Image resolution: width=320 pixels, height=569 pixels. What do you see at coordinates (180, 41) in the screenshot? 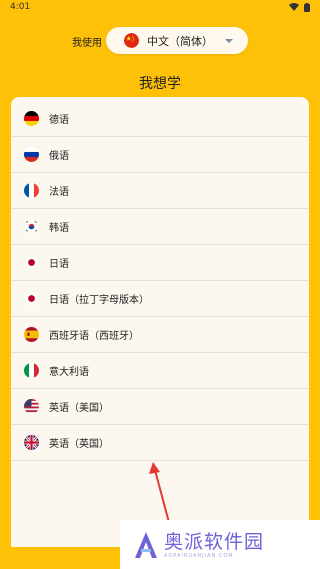
I see `native-language-value: 中文（简体）` at bounding box center [180, 41].